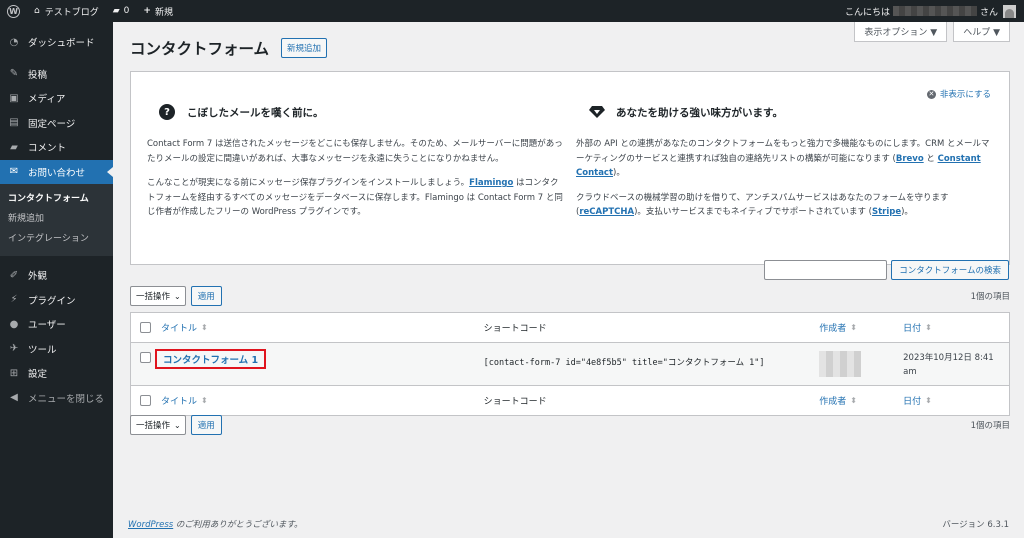 The image size is (1024, 538). I want to click on pin-icon: ✎, so click(14, 74).